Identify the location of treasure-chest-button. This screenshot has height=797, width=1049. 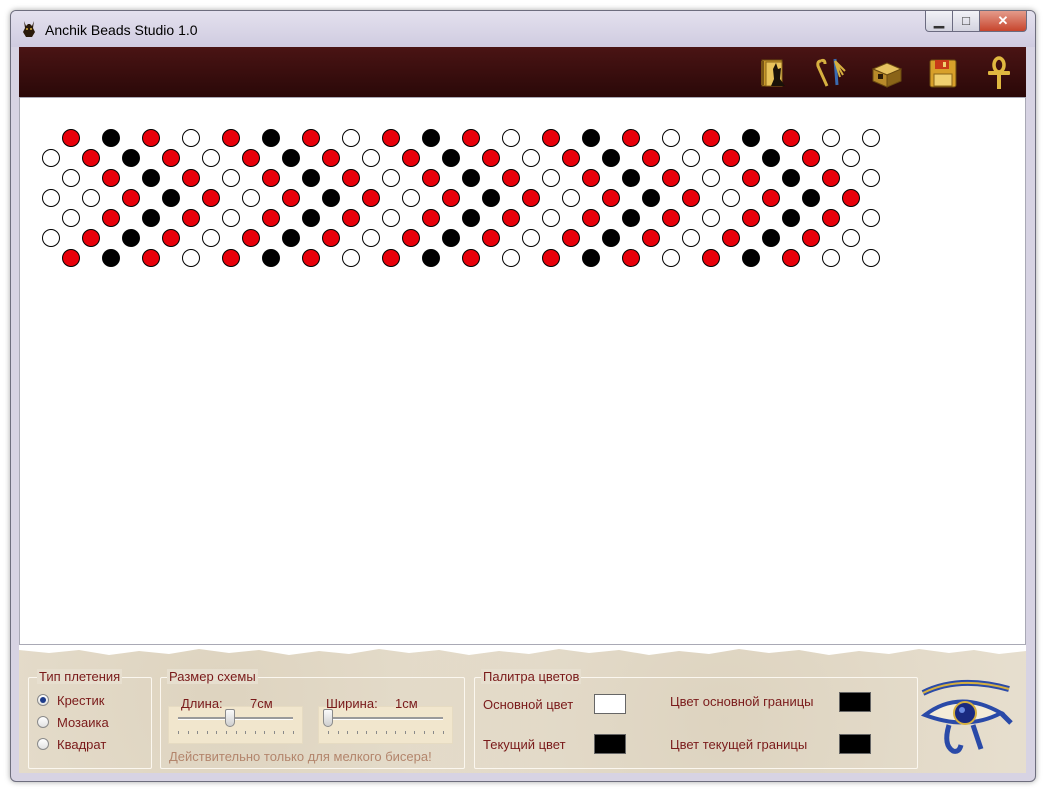
(887, 73).